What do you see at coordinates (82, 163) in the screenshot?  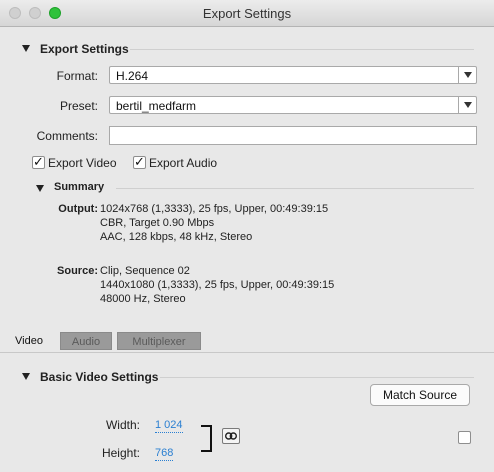 I see `export-video-label: Export Video` at bounding box center [82, 163].